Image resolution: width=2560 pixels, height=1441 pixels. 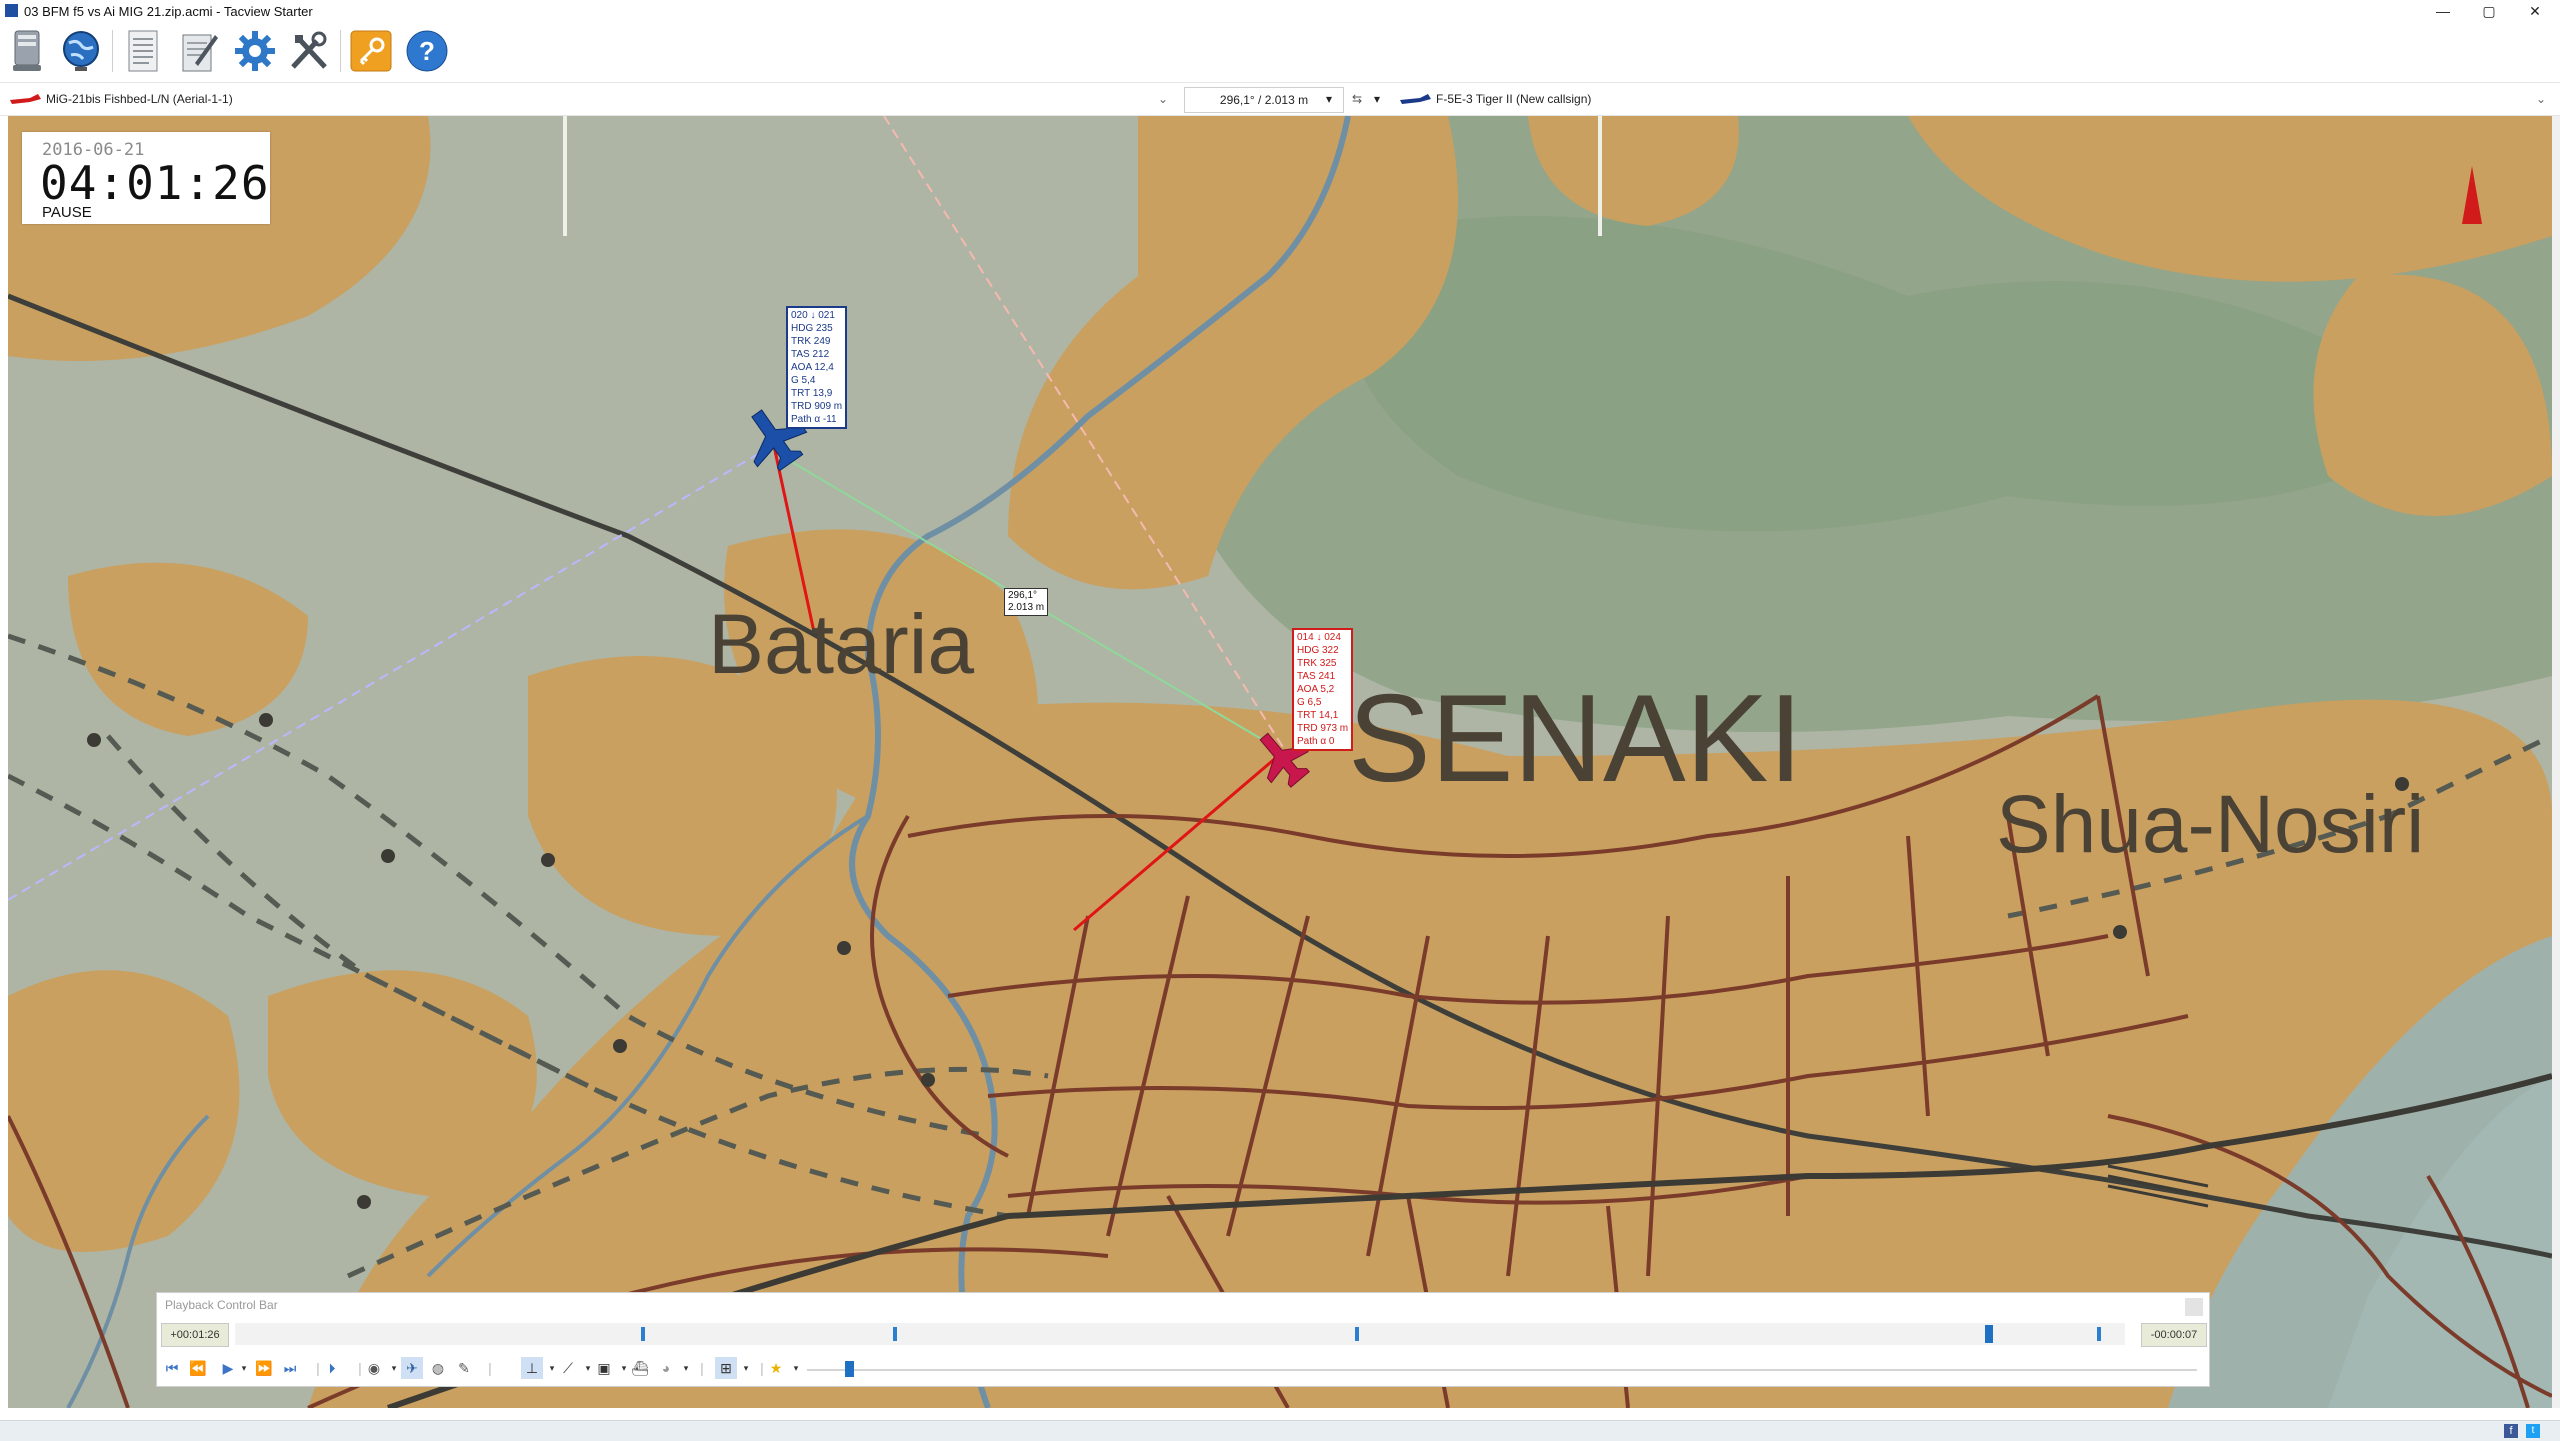 What do you see at coordinates (2533, 1431) in the screenshot?
I see `twitter-icon: t` at bounding box center [2533, 1431].